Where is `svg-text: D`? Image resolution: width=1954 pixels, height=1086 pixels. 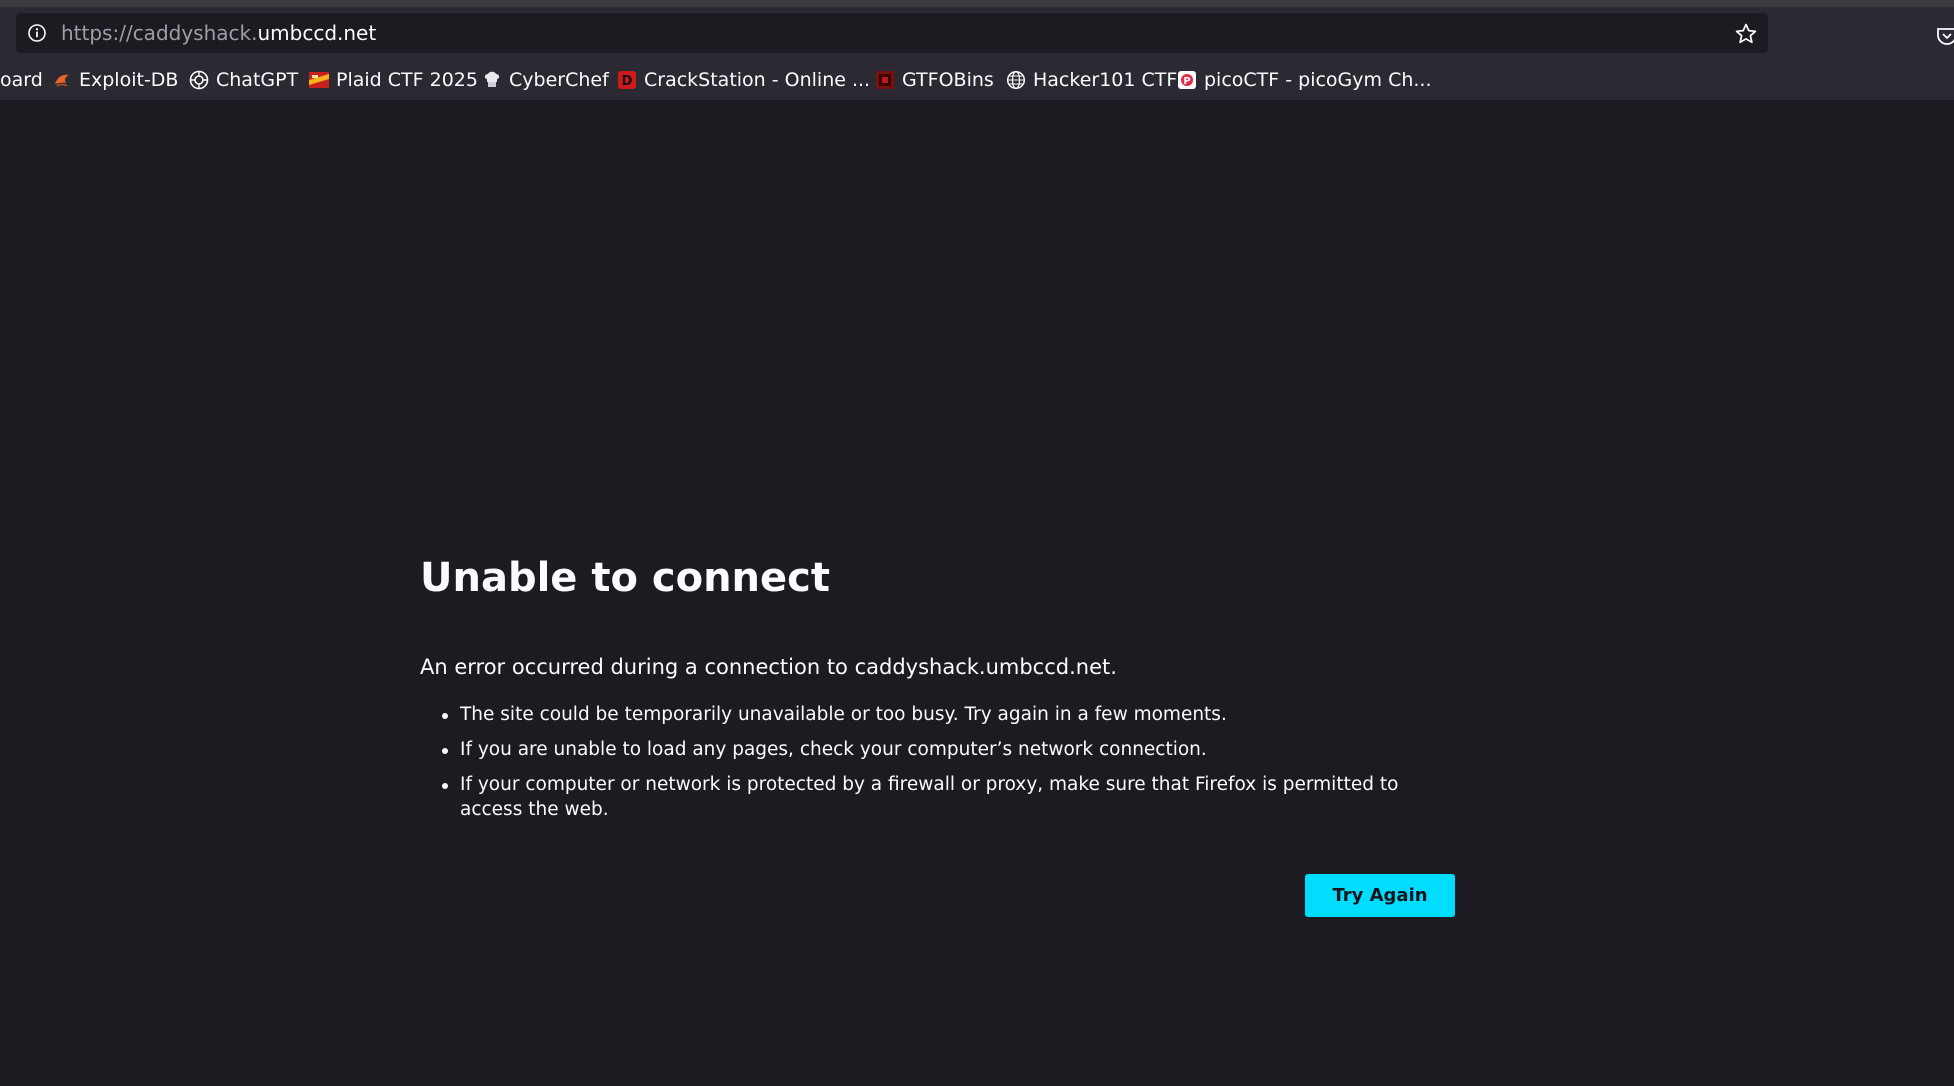
svg-text: D is located at coordinates (627, 81).